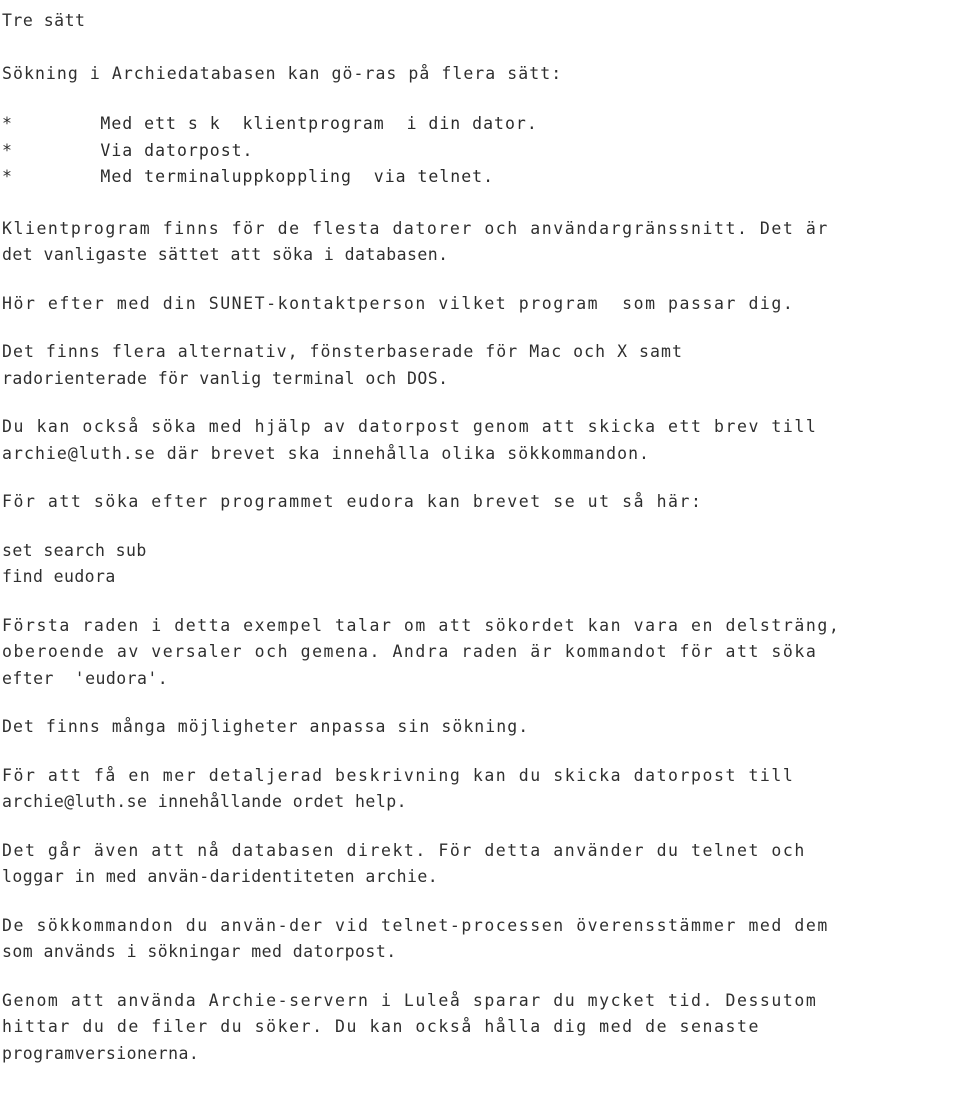  I want to click on list-item-label: Med ett s k klientprogram i din dator., so click(319, 123).